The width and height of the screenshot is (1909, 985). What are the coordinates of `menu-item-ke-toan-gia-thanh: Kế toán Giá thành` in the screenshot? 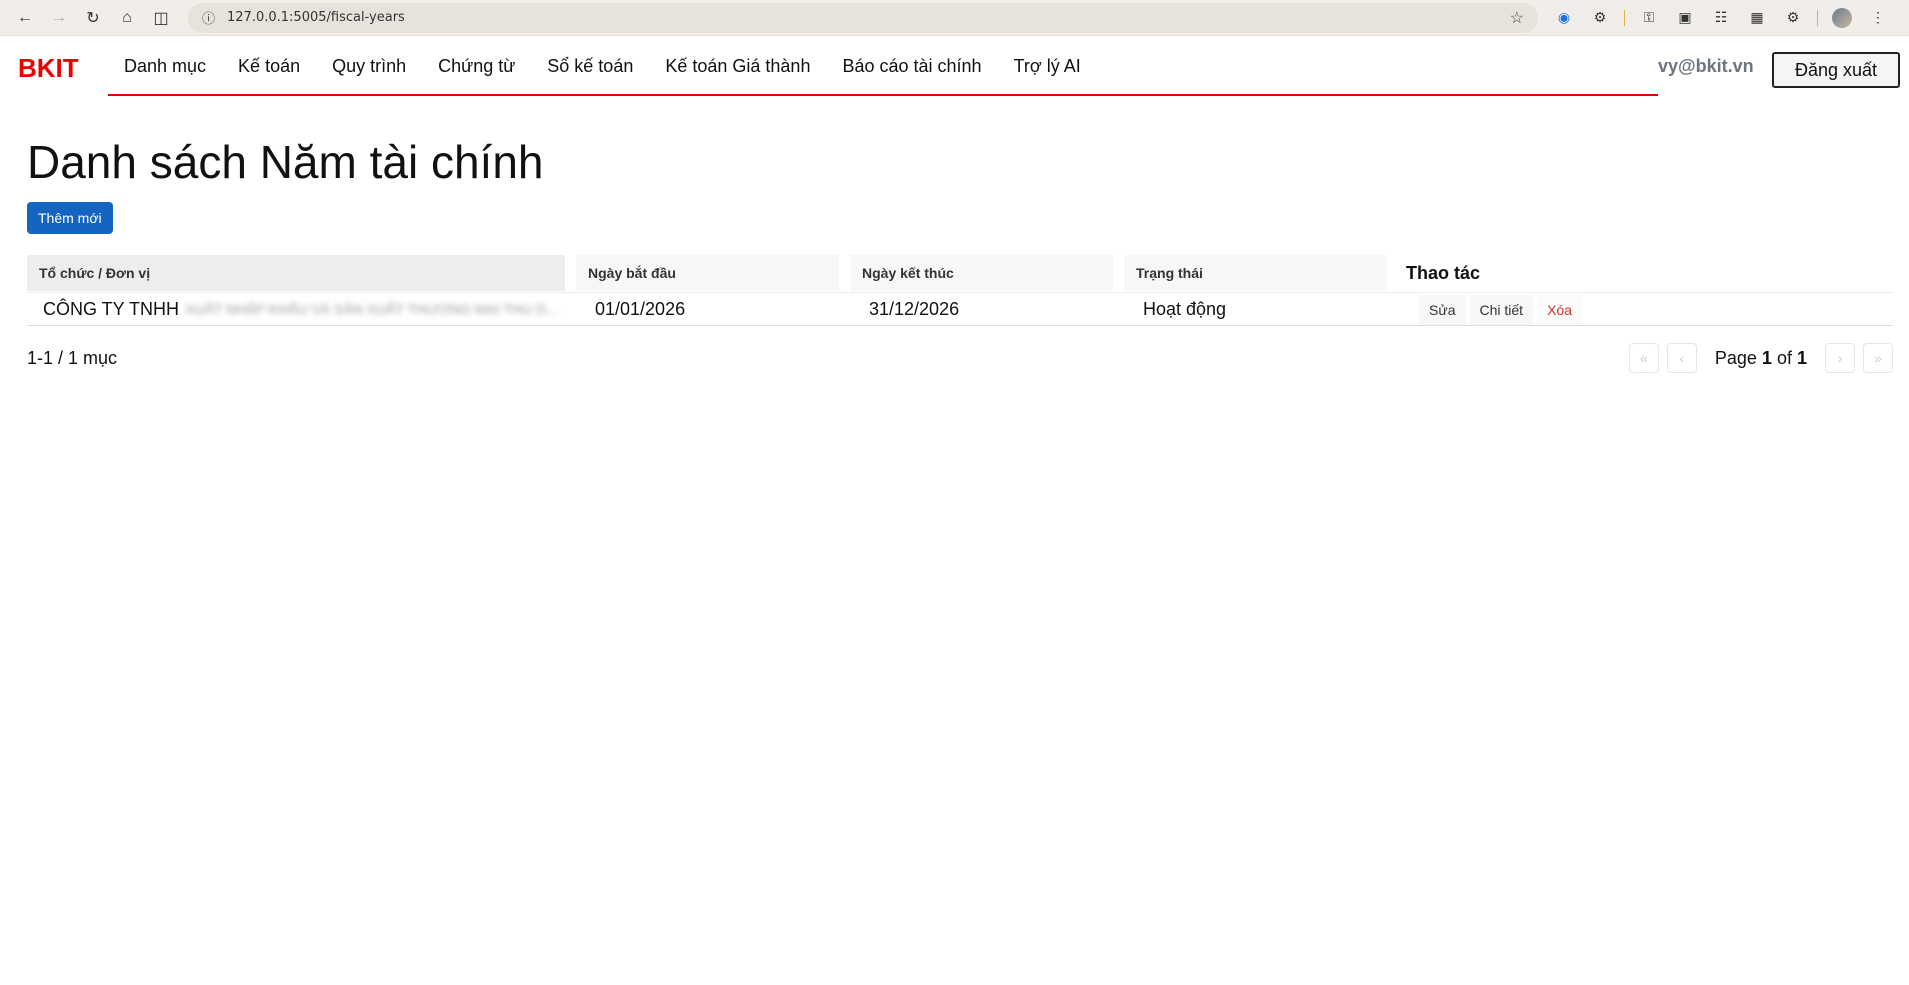 It's located at (737, 66).